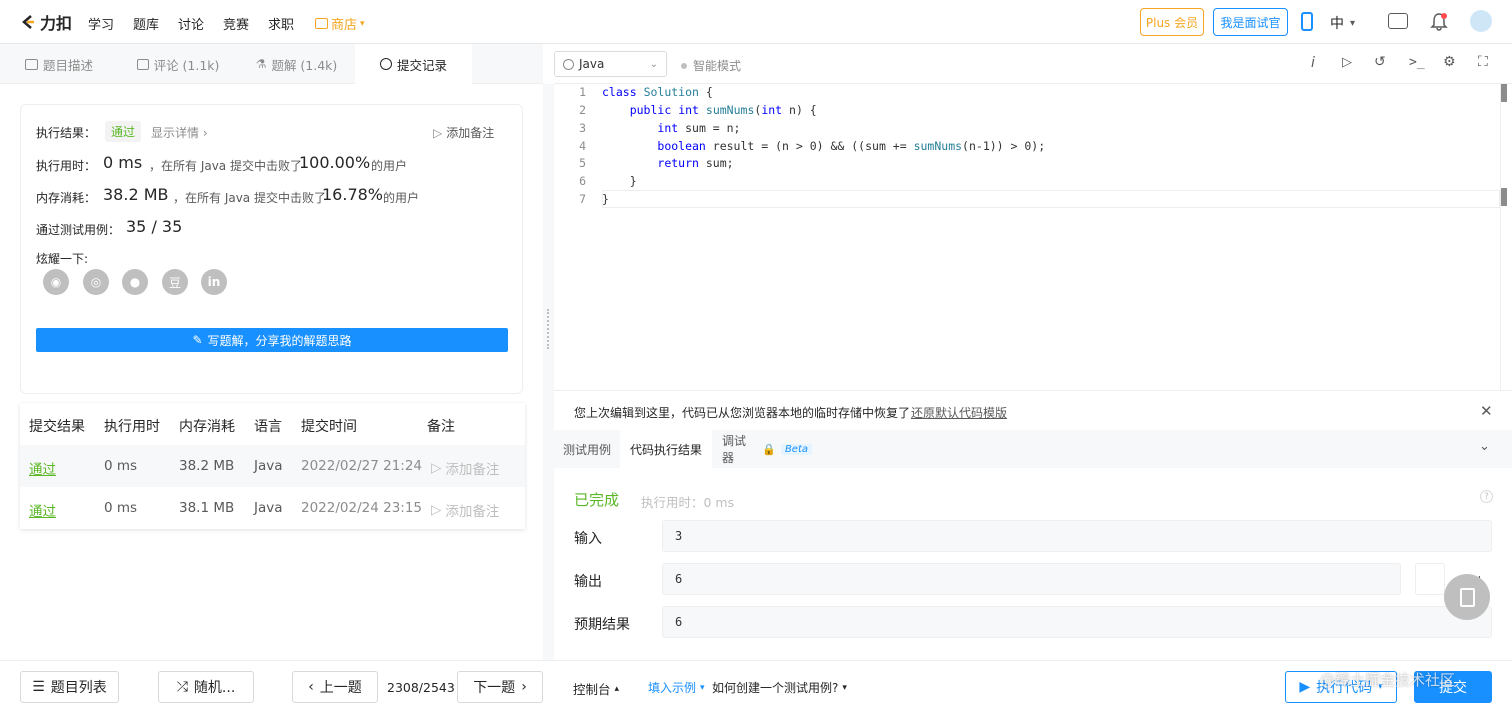  I want to click on add-note-button: ▷ 添加备注, so click(463, 132).